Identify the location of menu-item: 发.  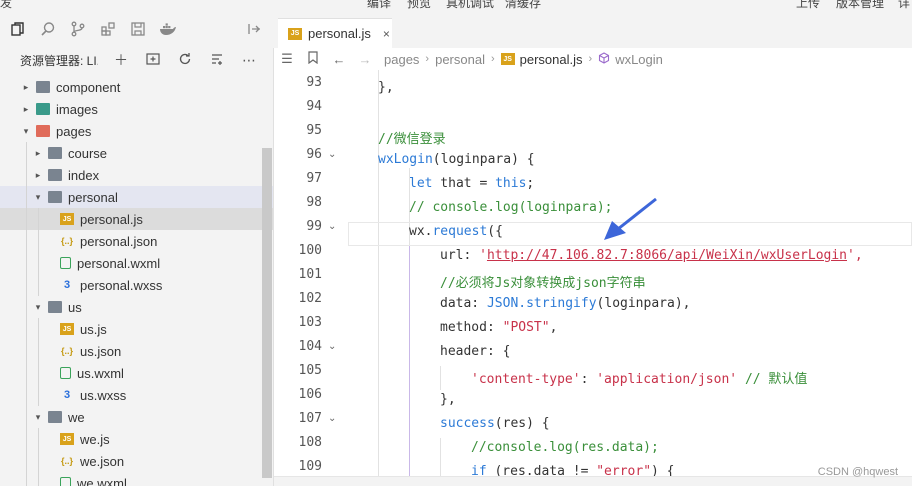
(6, 5).